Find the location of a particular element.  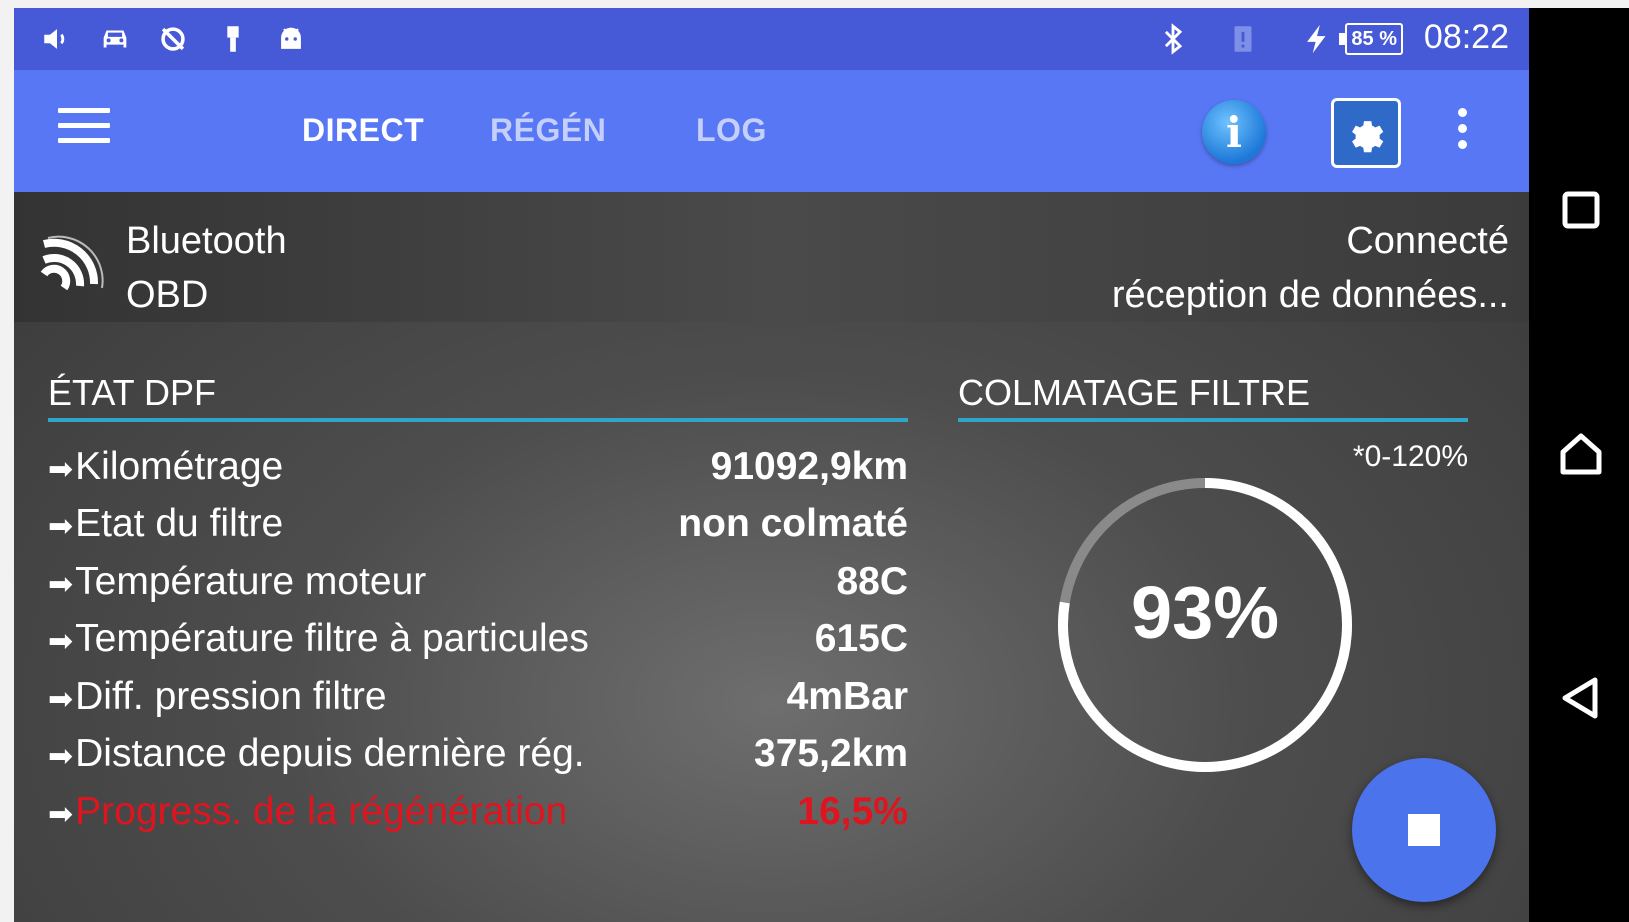

stop-icon is located at coordinates (1424, 830).